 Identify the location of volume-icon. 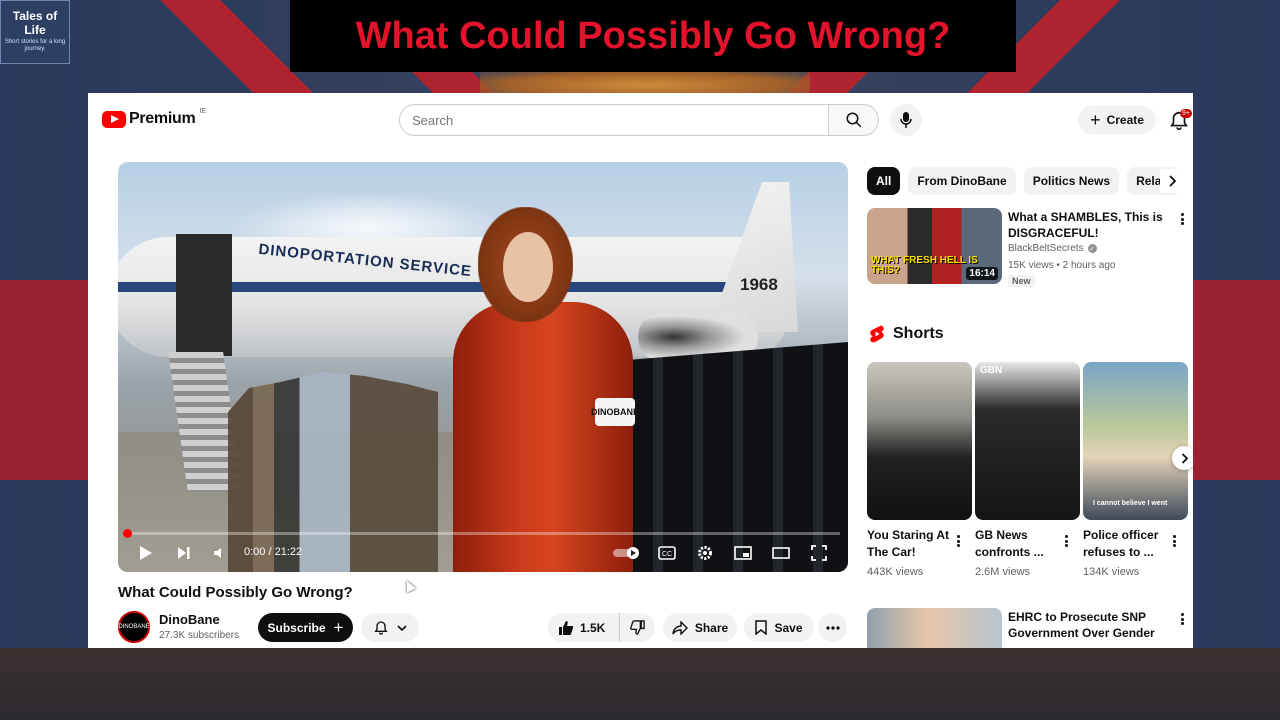
(217, 553).